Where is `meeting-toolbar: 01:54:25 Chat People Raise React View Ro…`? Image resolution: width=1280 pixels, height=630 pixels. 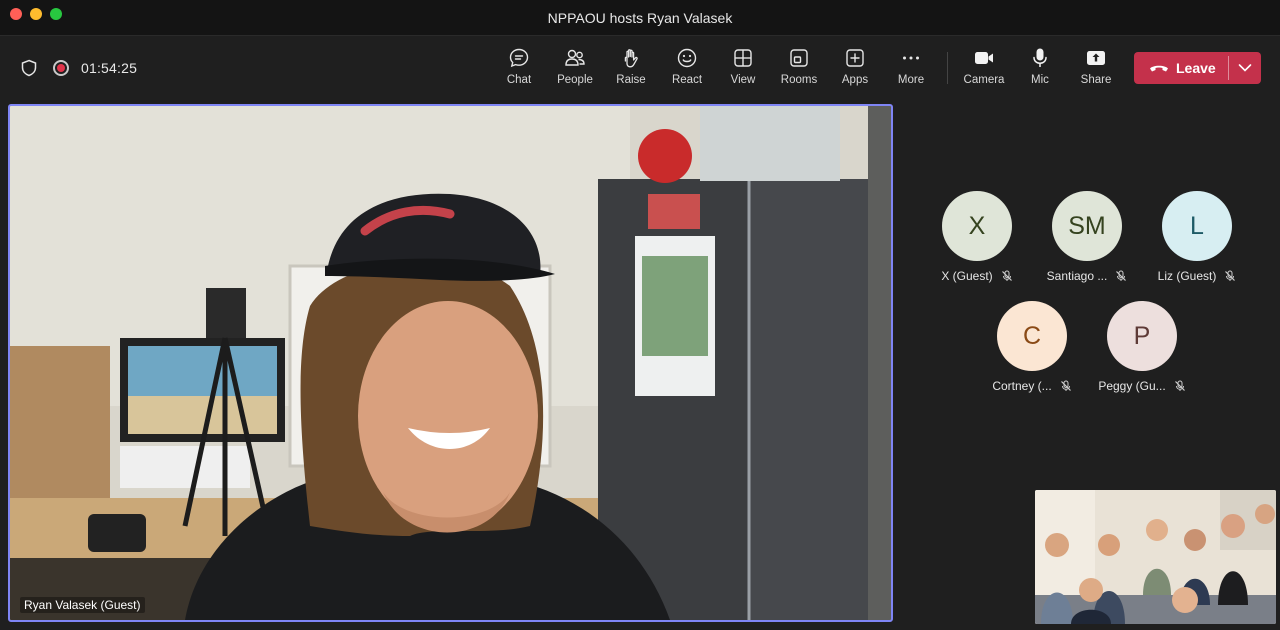 meeting-toolbar: 01:54:25 Chat People Raise React View Ro… is located at coordinates (640, 68).